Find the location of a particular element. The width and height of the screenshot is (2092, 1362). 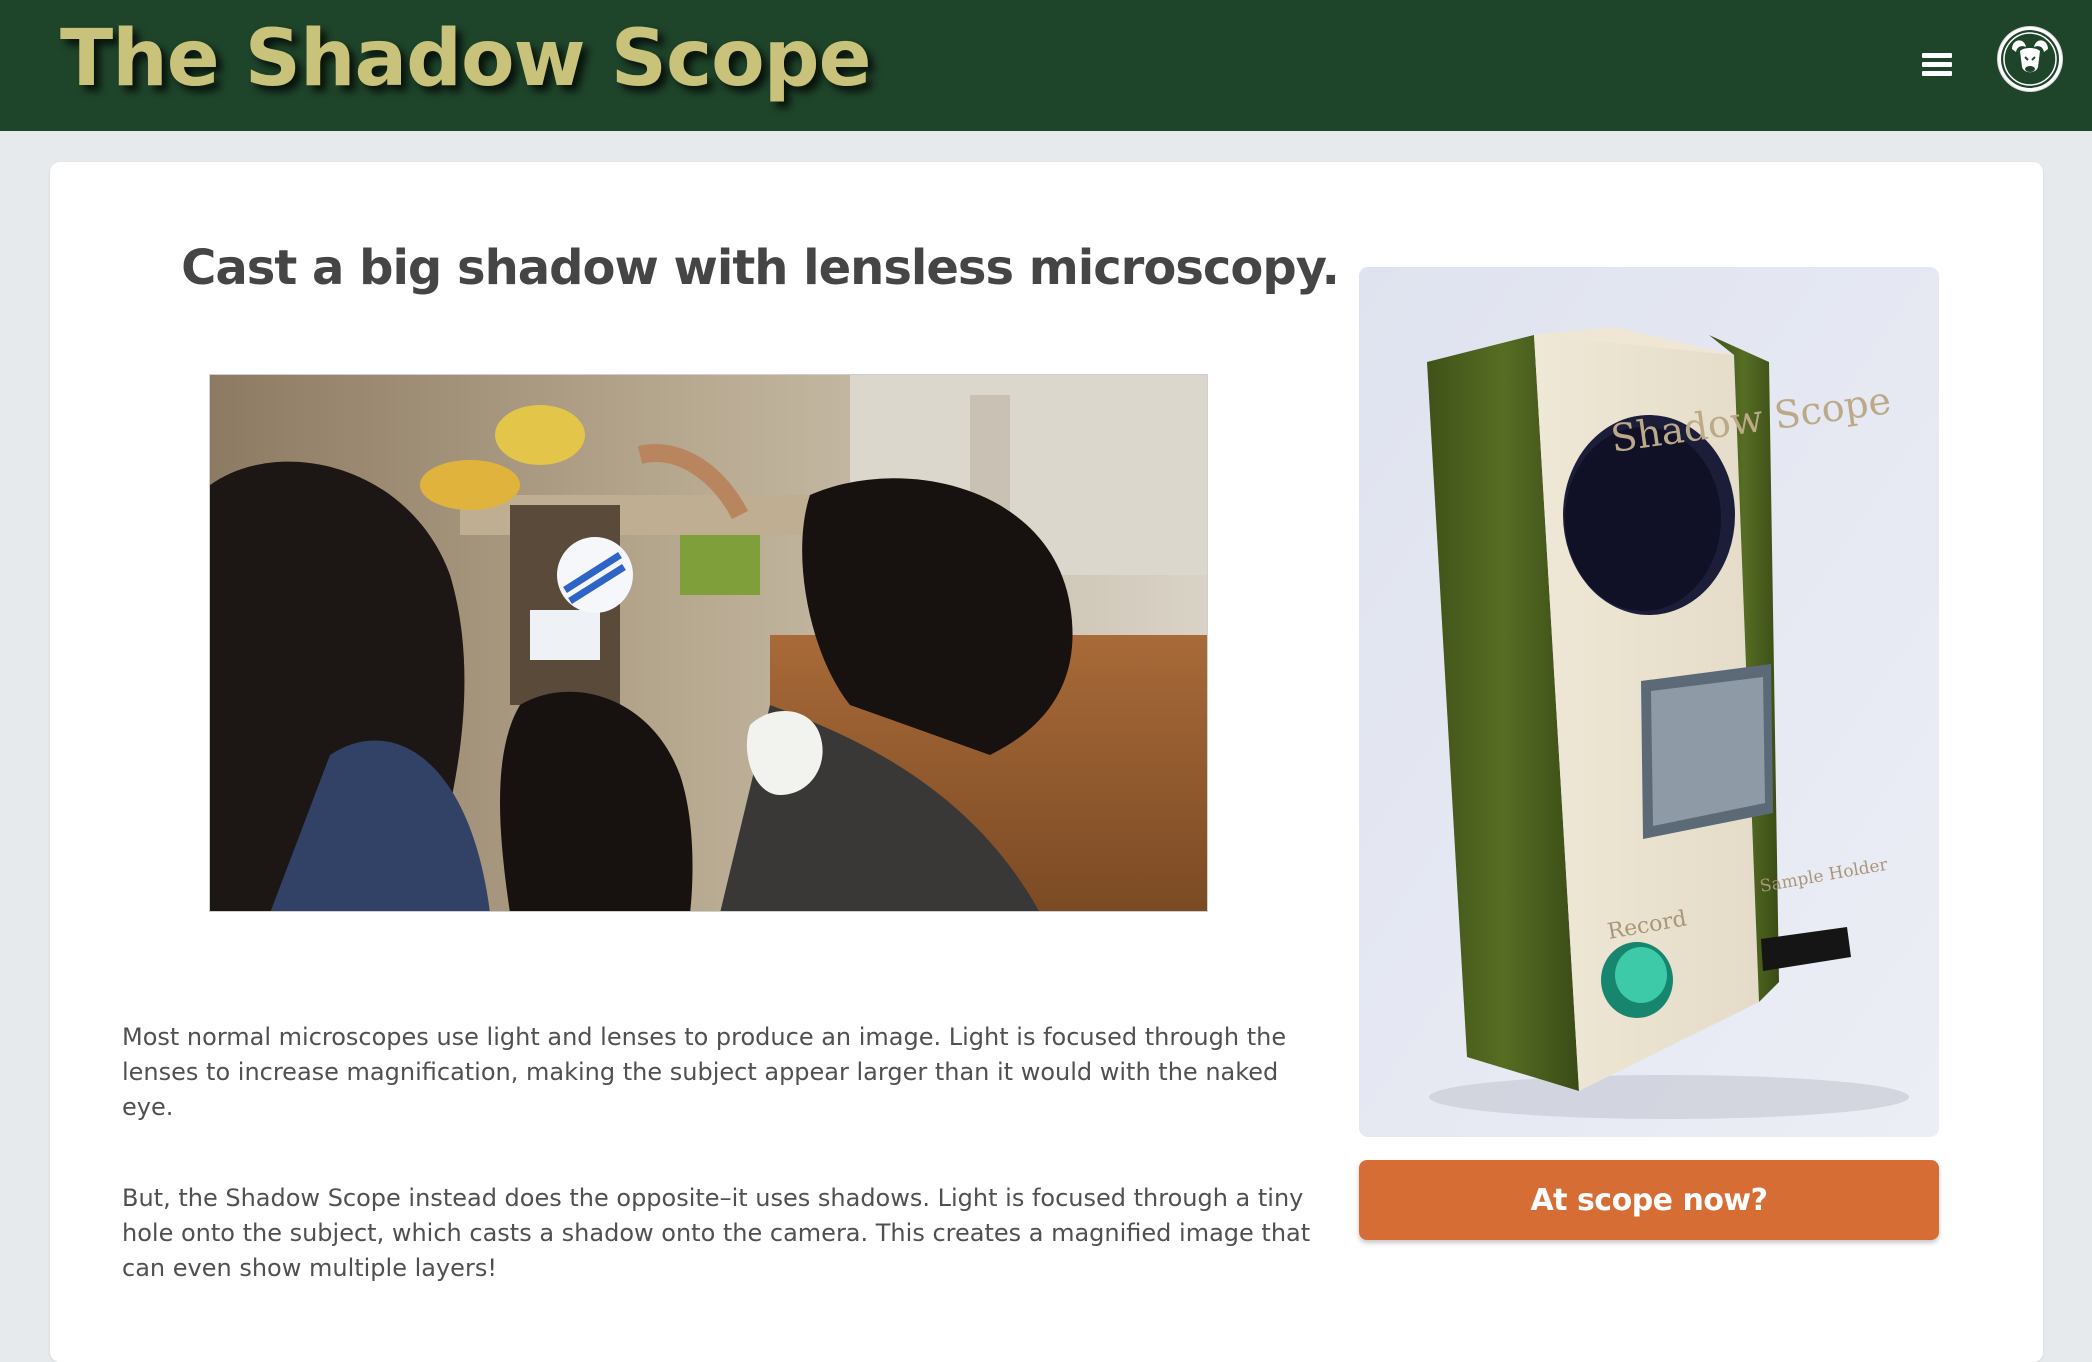

site-title: The Shadow Scope is located at coordinates (466, 59).